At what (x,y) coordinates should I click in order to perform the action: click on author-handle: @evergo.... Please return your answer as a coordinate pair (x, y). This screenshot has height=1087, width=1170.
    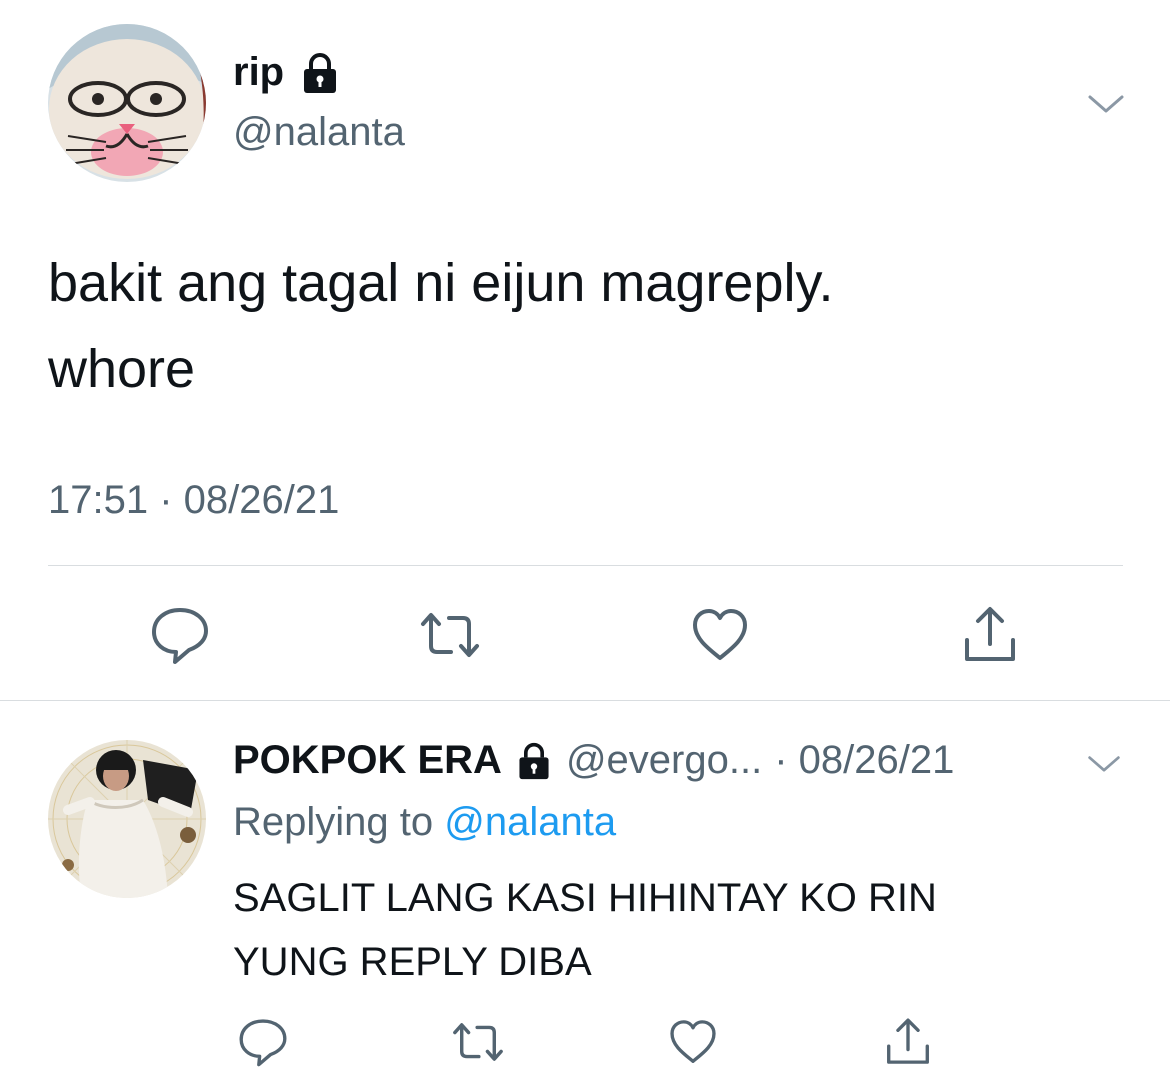
    Looking at the image, I should click on (664, 760).